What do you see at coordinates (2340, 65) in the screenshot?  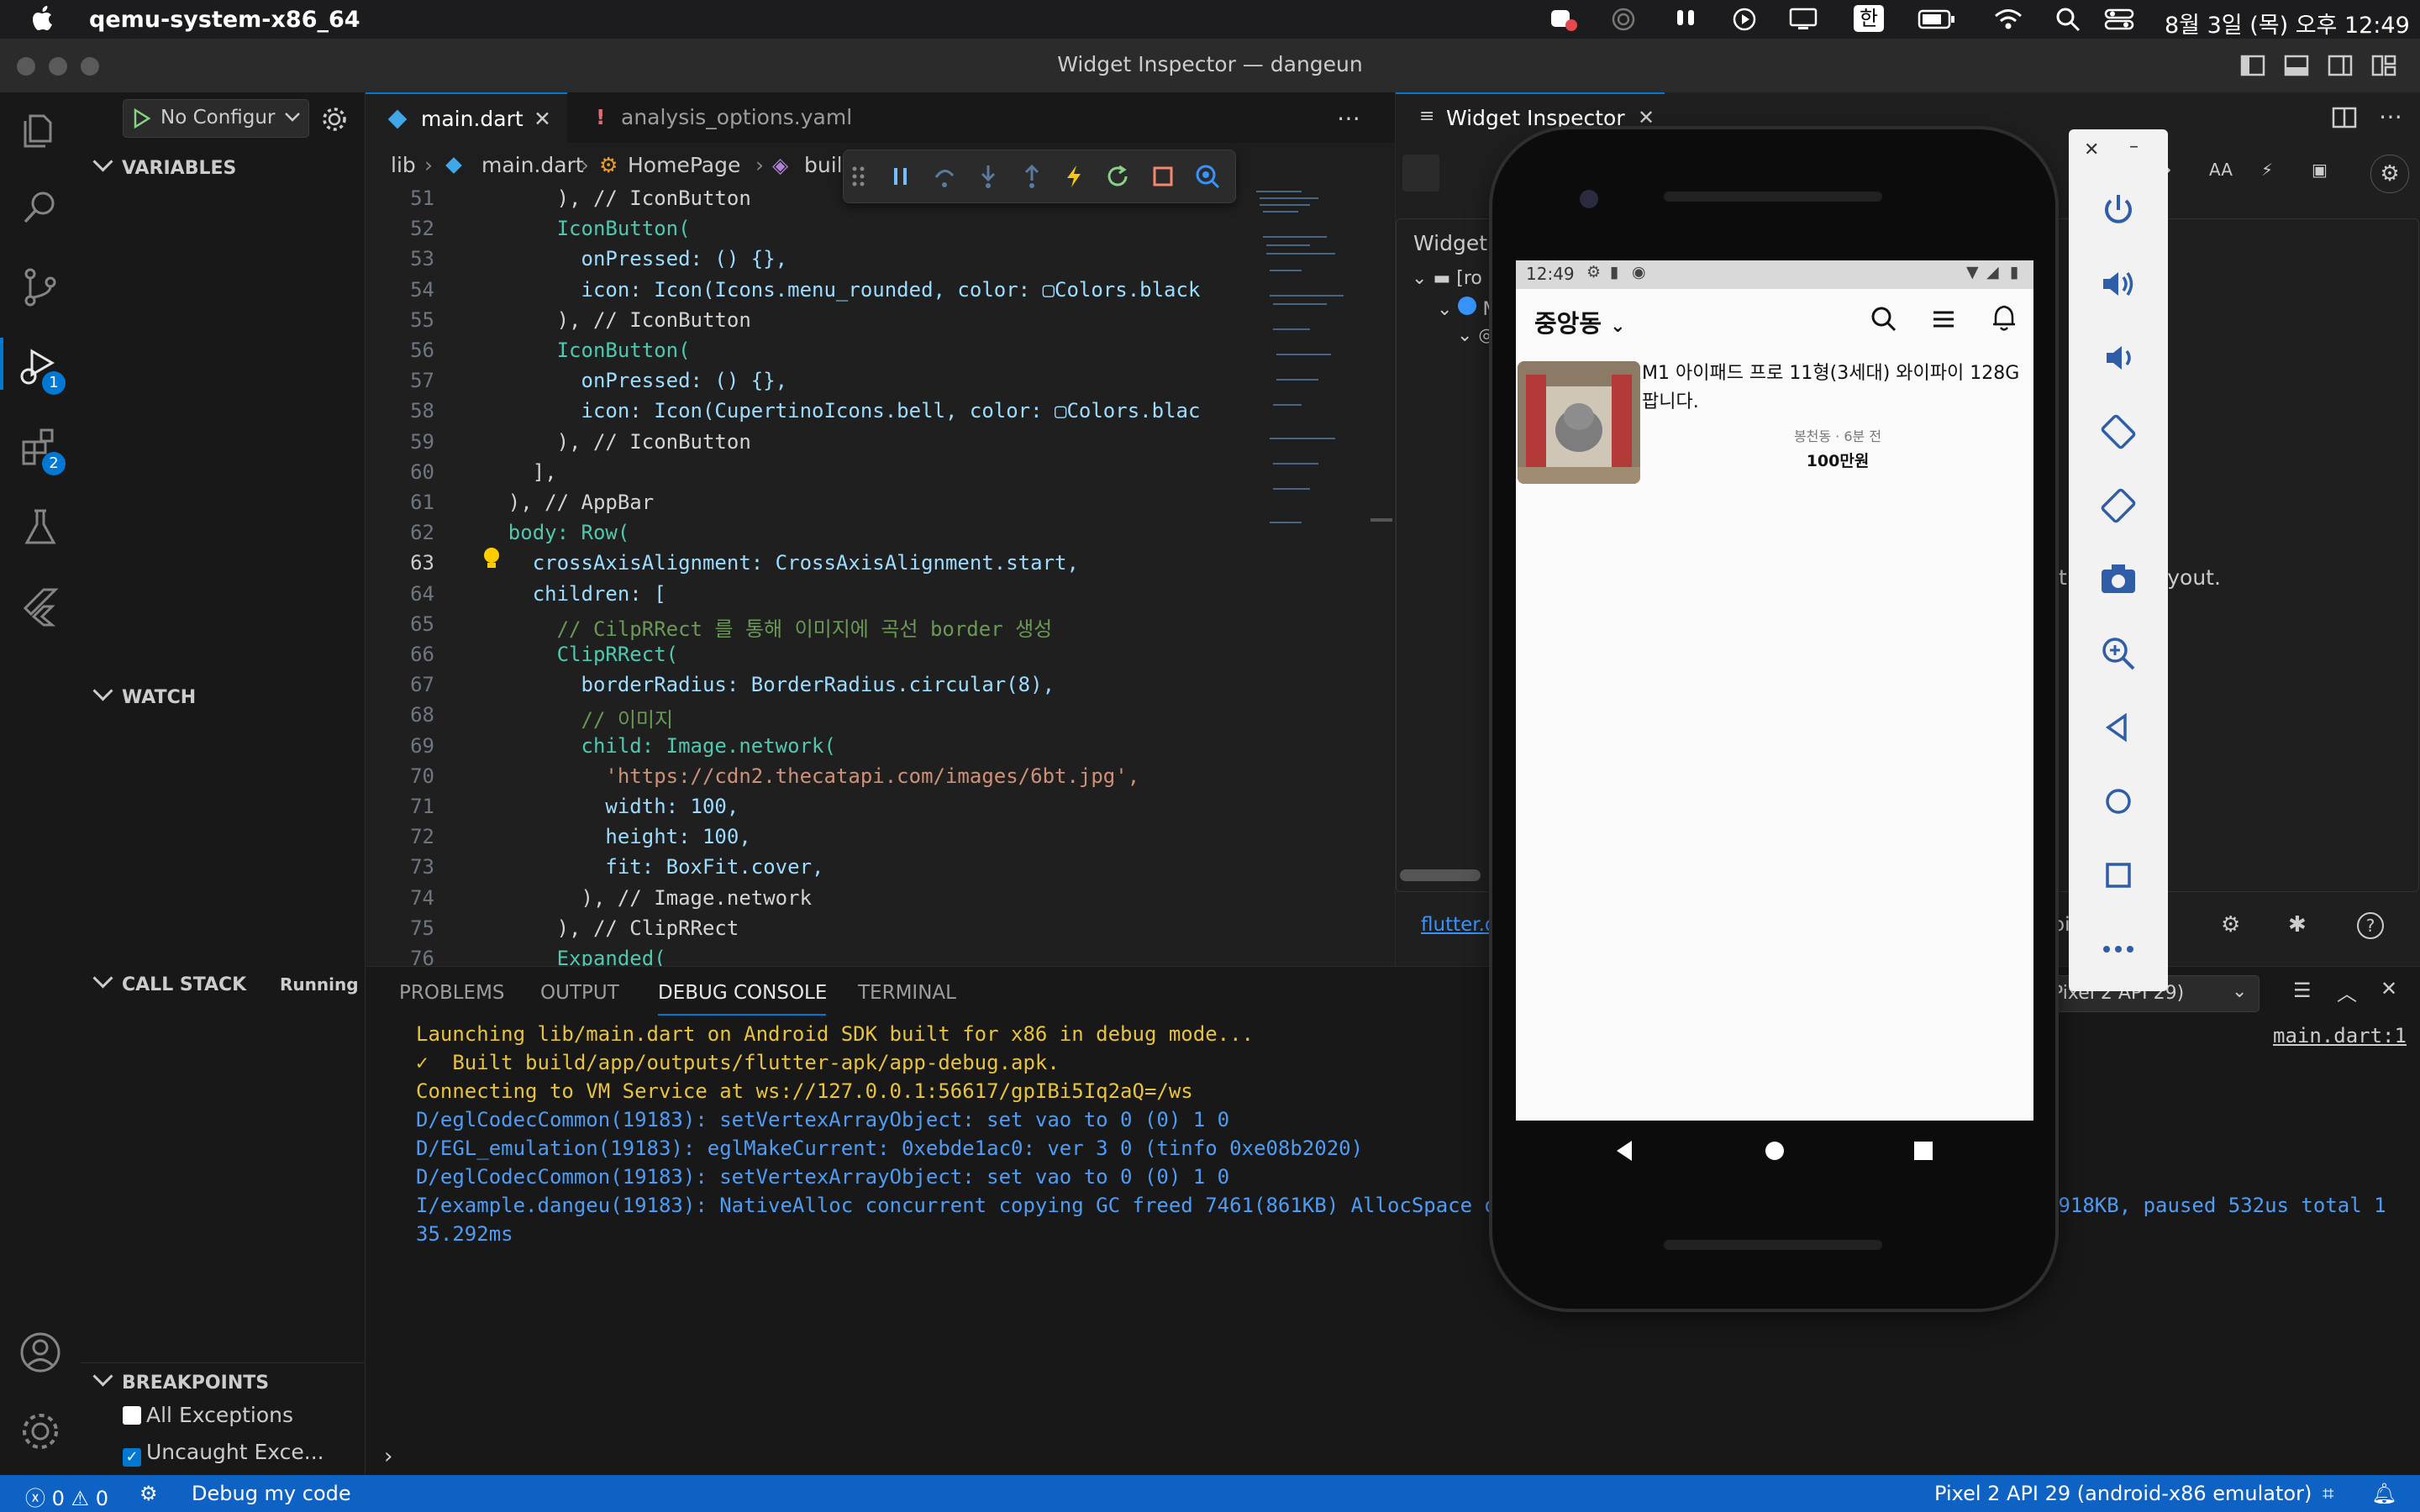 I see `toggle-secondary-sidebar-icon` at bounding box center [2340, 65].